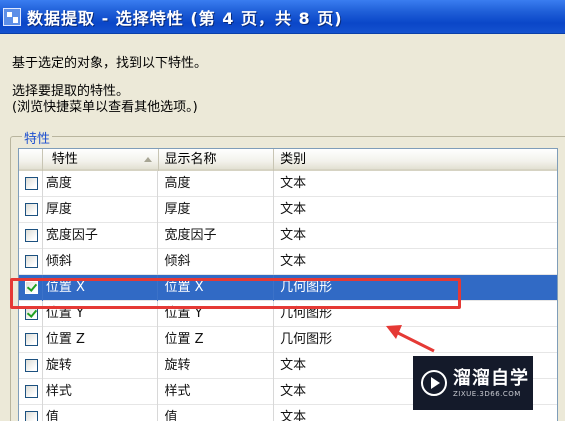 This screenshot has width=565, height=421. Describe the element at coordinates (487, 394) in the screenshot. I see `watermark-url: ZIXUE.3D66.COM` at that location.